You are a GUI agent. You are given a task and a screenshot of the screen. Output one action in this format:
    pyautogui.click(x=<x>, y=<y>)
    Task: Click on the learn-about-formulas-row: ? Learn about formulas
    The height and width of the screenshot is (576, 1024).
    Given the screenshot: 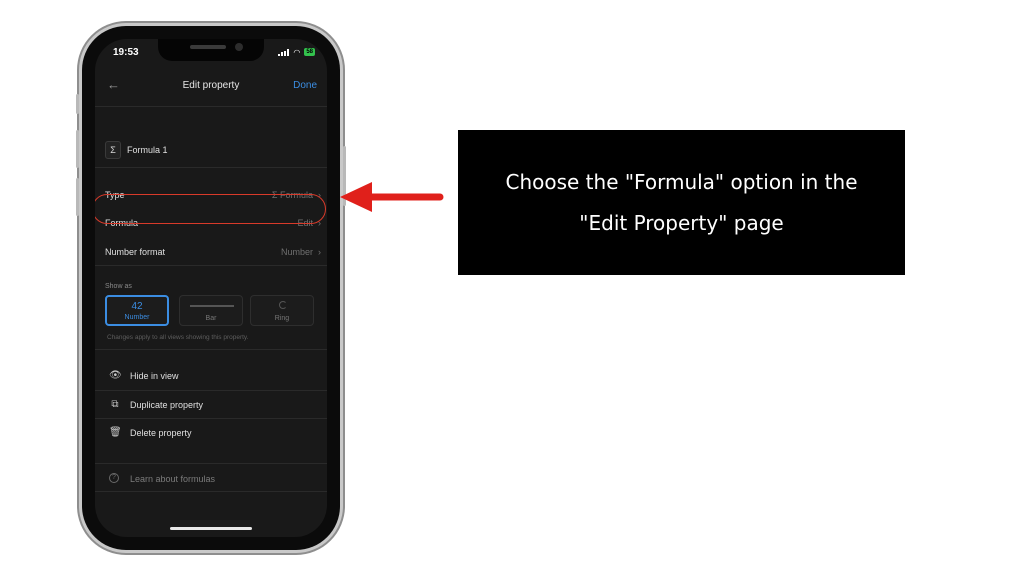 What is the action you would take?
    pyautogui.click(x=211, y=479)
    